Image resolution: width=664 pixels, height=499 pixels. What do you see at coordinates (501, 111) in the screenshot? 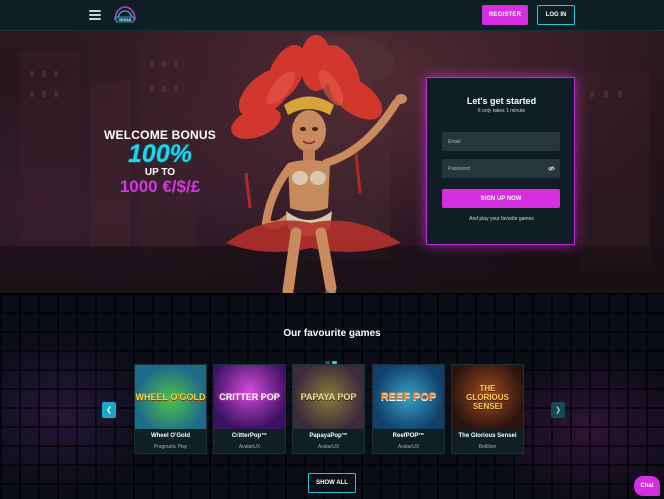
I see `signup-subtitle: It only takes 1 minute` at bounding box center [501, 111].